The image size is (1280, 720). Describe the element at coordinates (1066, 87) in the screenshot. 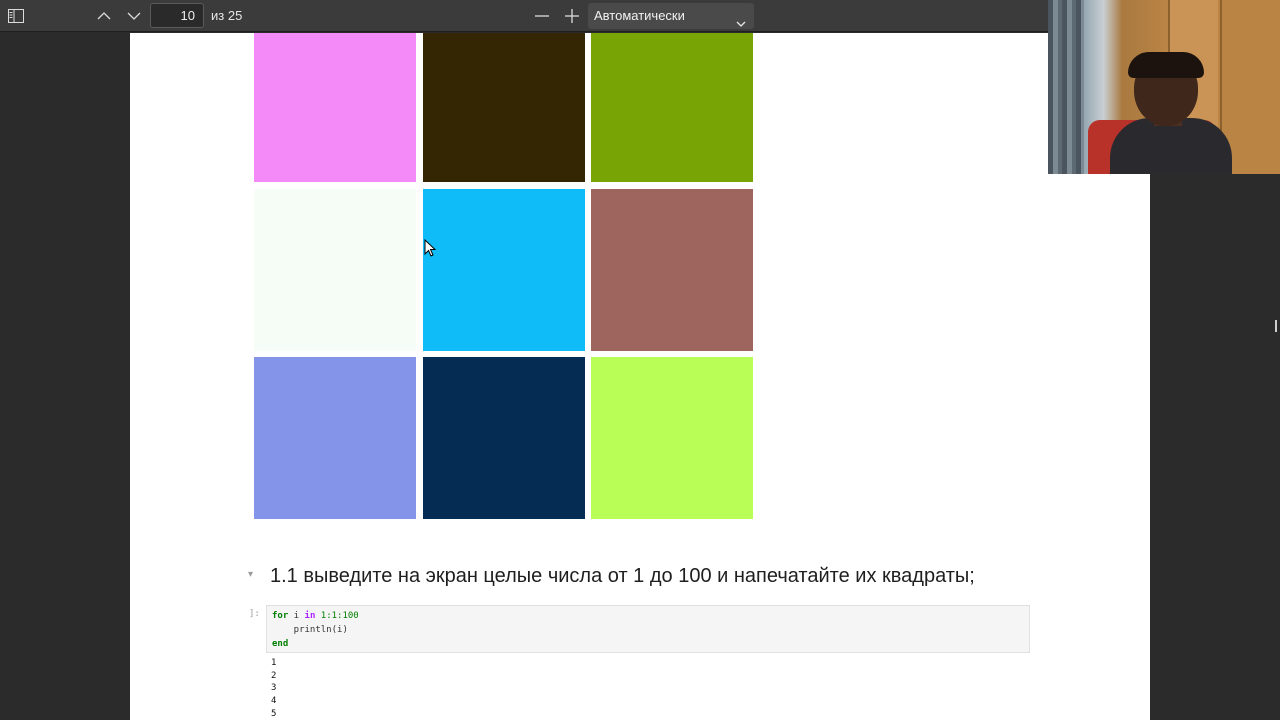

I see `webcam-curtain` at that location.